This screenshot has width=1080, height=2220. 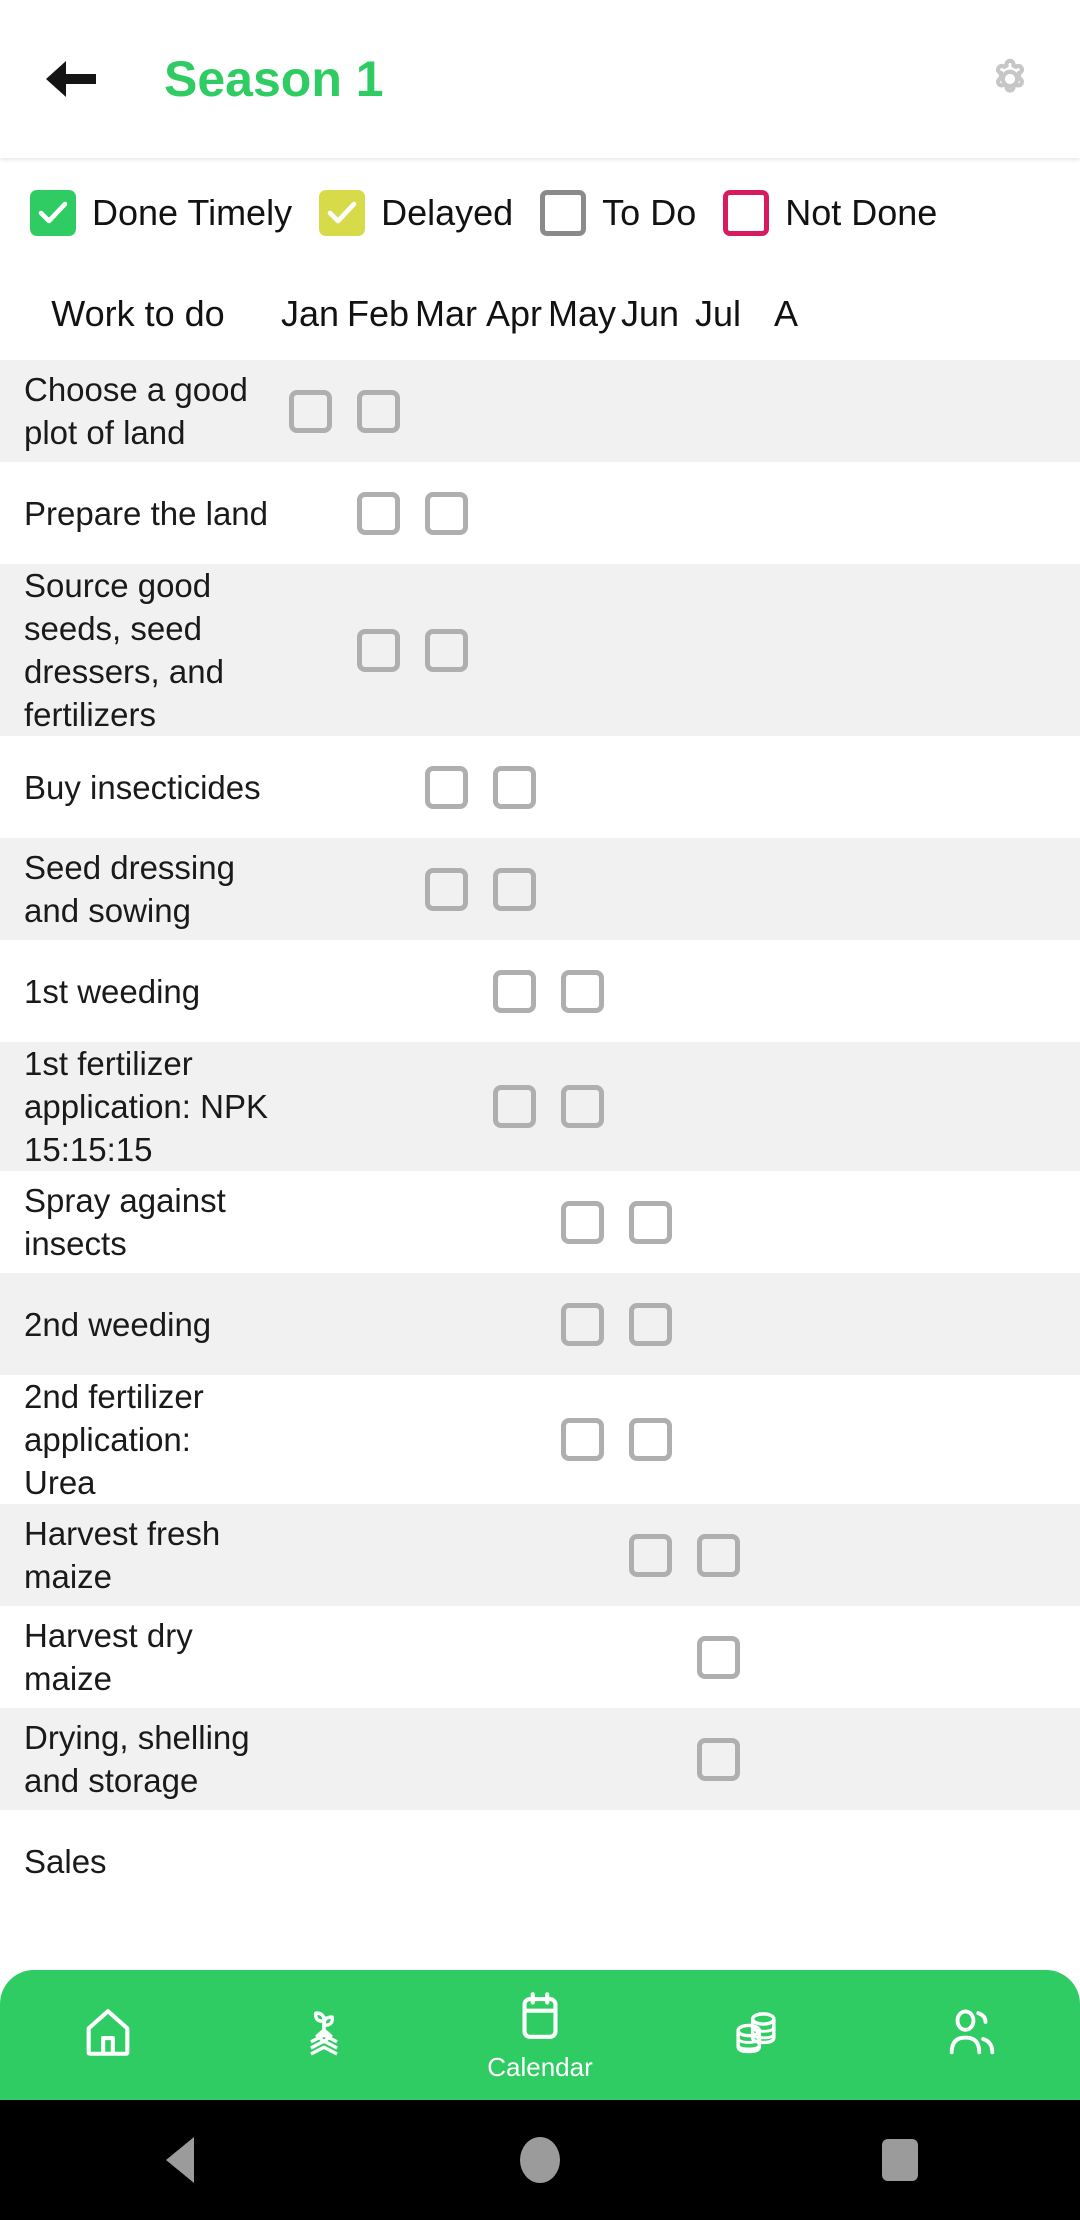 What do you see at coordinates (540, 513) in the screenshot?
I see `table-row: Prepare the land` at bounding box center [540, 513].